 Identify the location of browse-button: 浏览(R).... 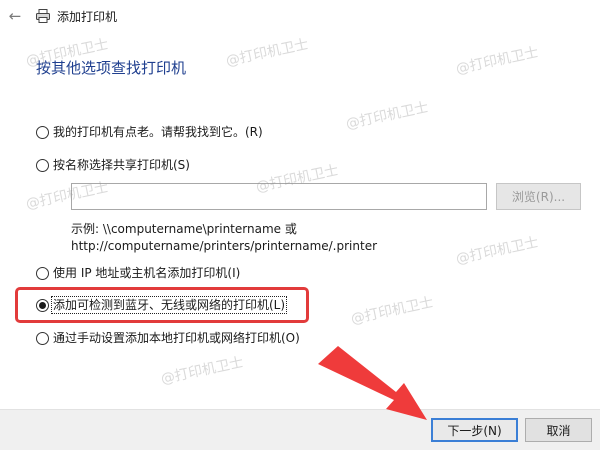
(538, 196).